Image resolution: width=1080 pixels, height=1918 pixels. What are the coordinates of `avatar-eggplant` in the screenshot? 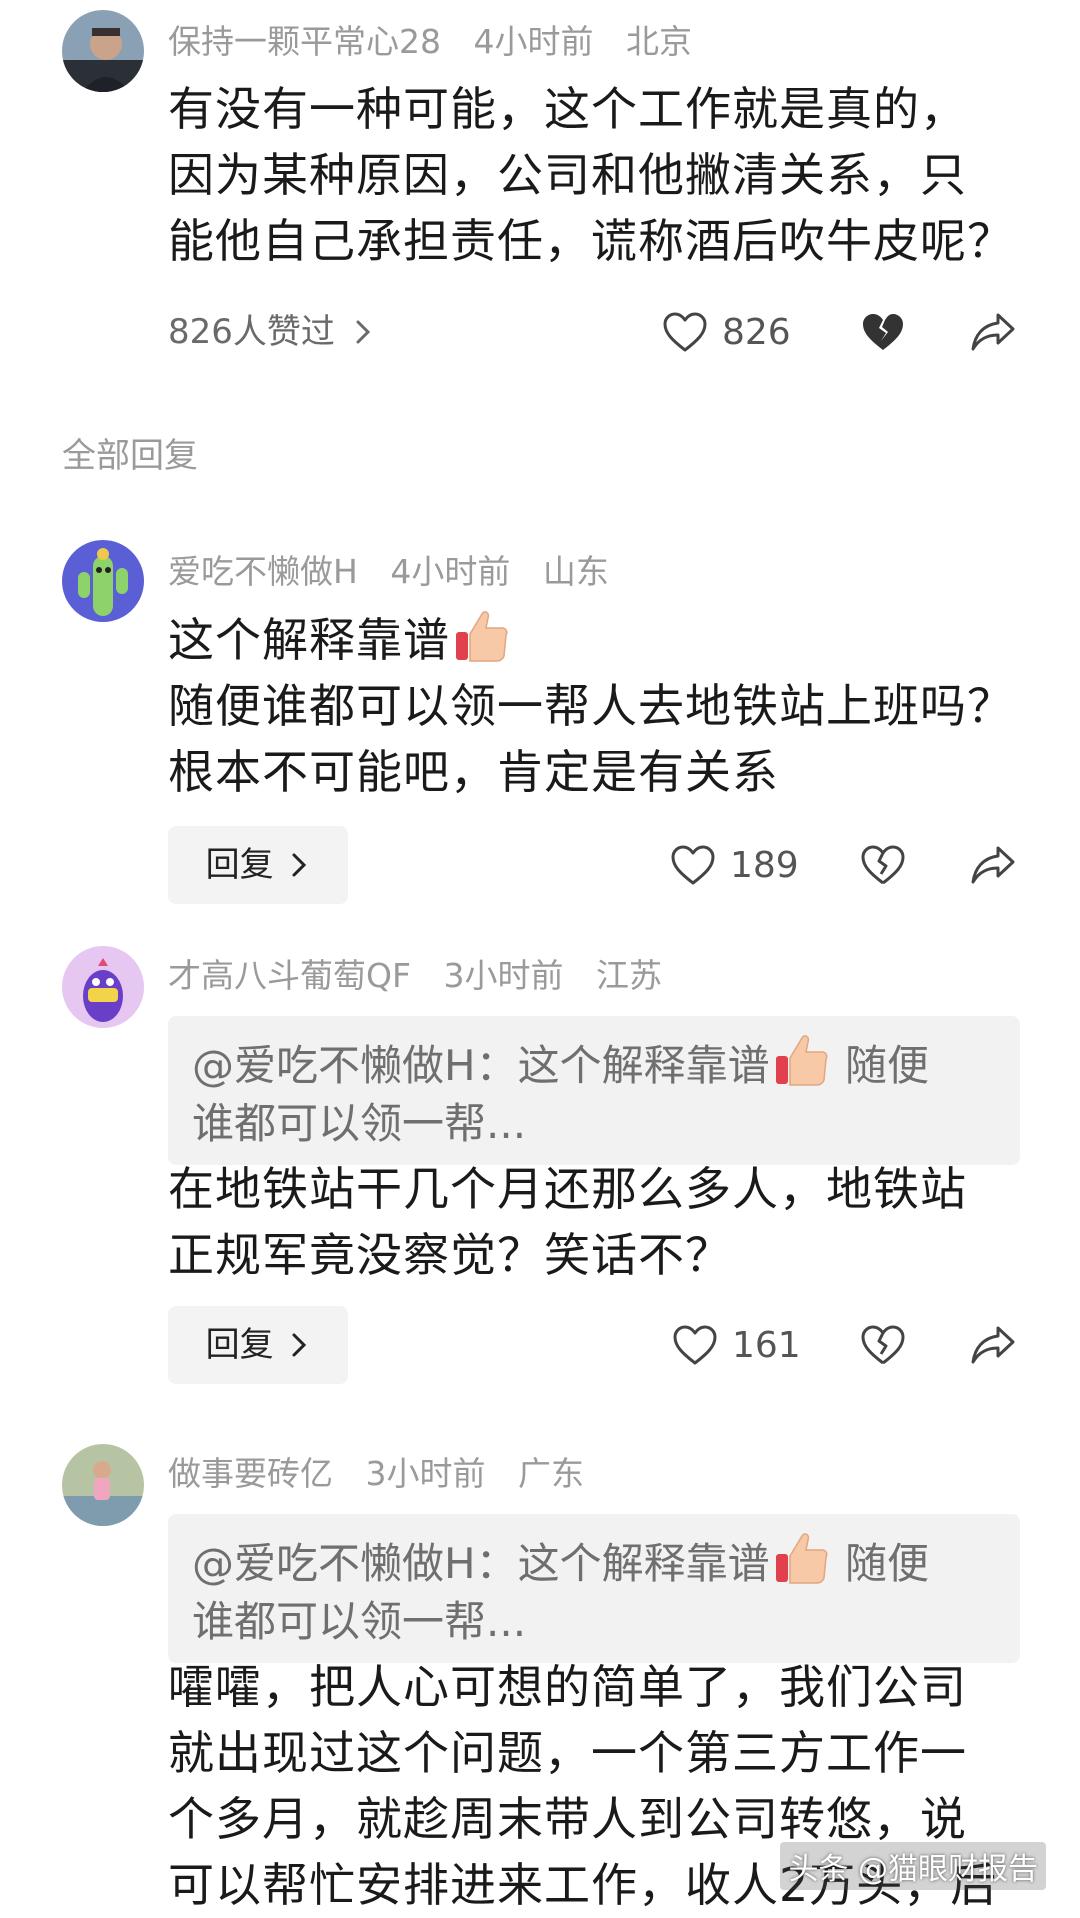 It's located at (103, 987).